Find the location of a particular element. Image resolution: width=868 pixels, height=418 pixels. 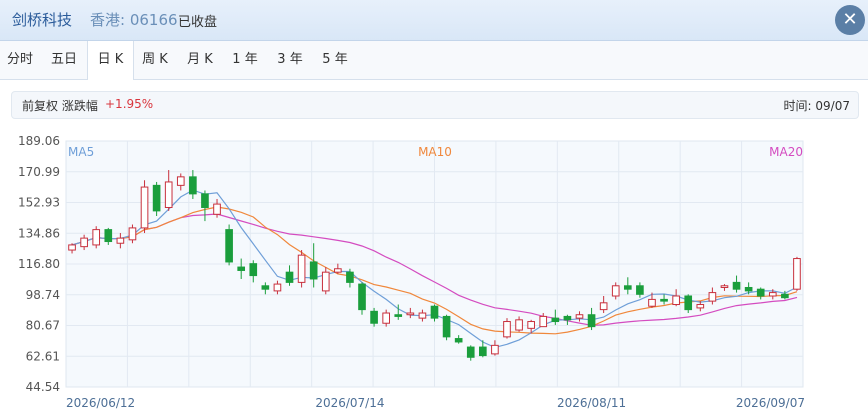

tab-three-year: 3 年 is located at coordinates (290, 60).